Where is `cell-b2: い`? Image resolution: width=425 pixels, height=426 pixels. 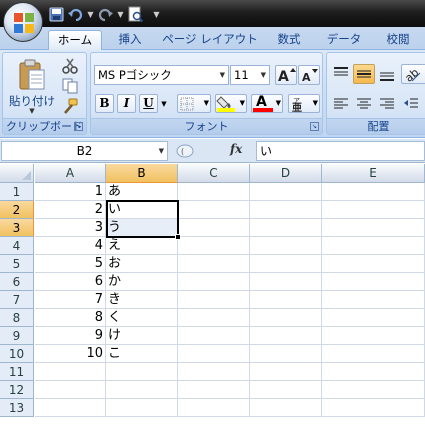 cell-b2: い is located at coordinates (142, 210).